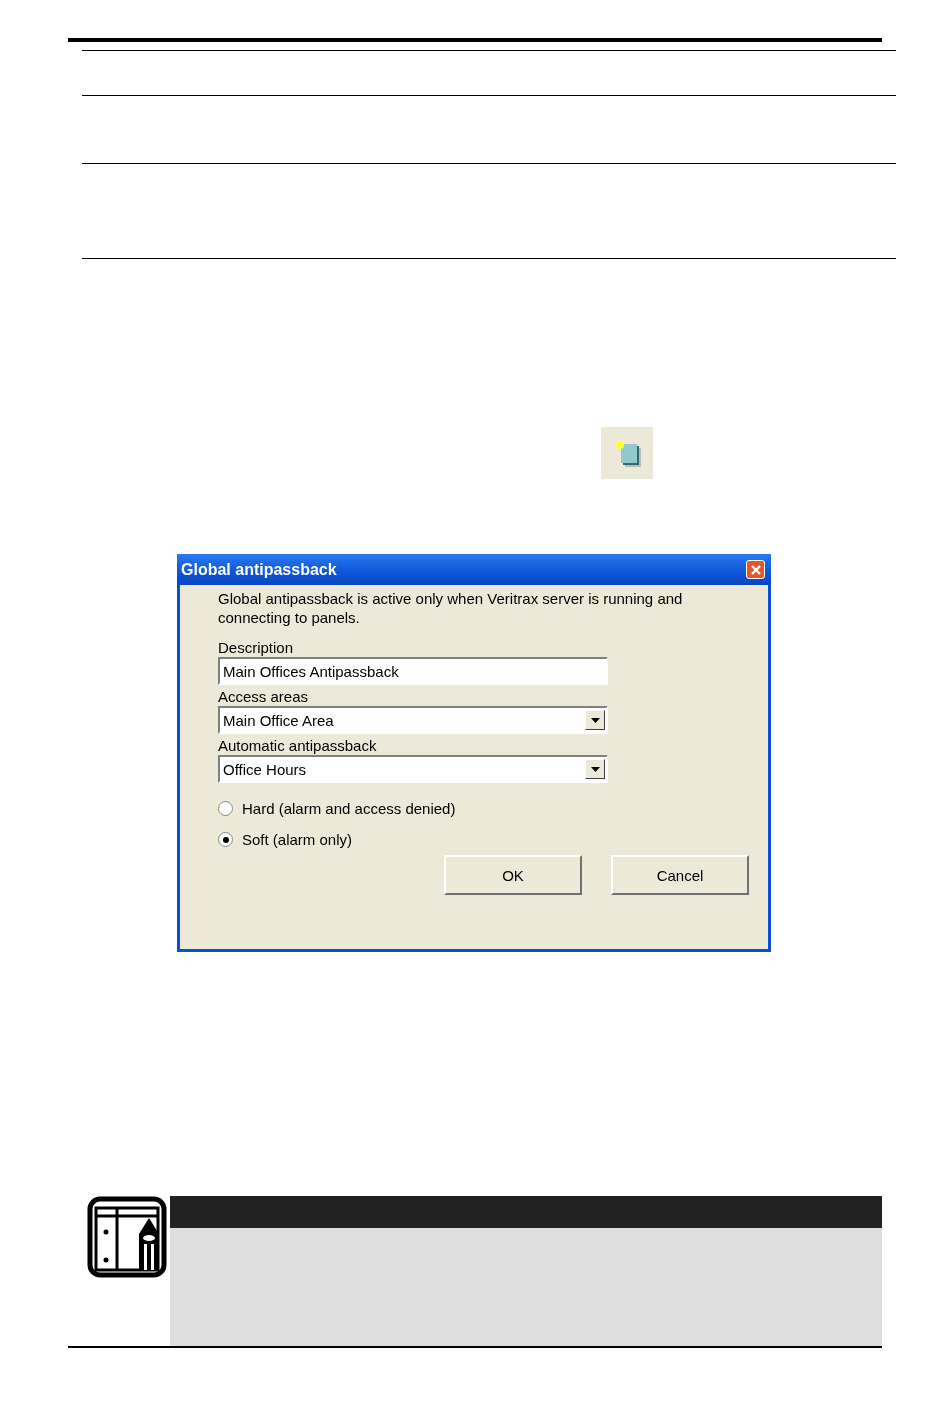  What do you see at coordinates (297, 839) in the screenshot?
I see `radio-label: Soft (alarm only)` at bounding box center [297, 839].